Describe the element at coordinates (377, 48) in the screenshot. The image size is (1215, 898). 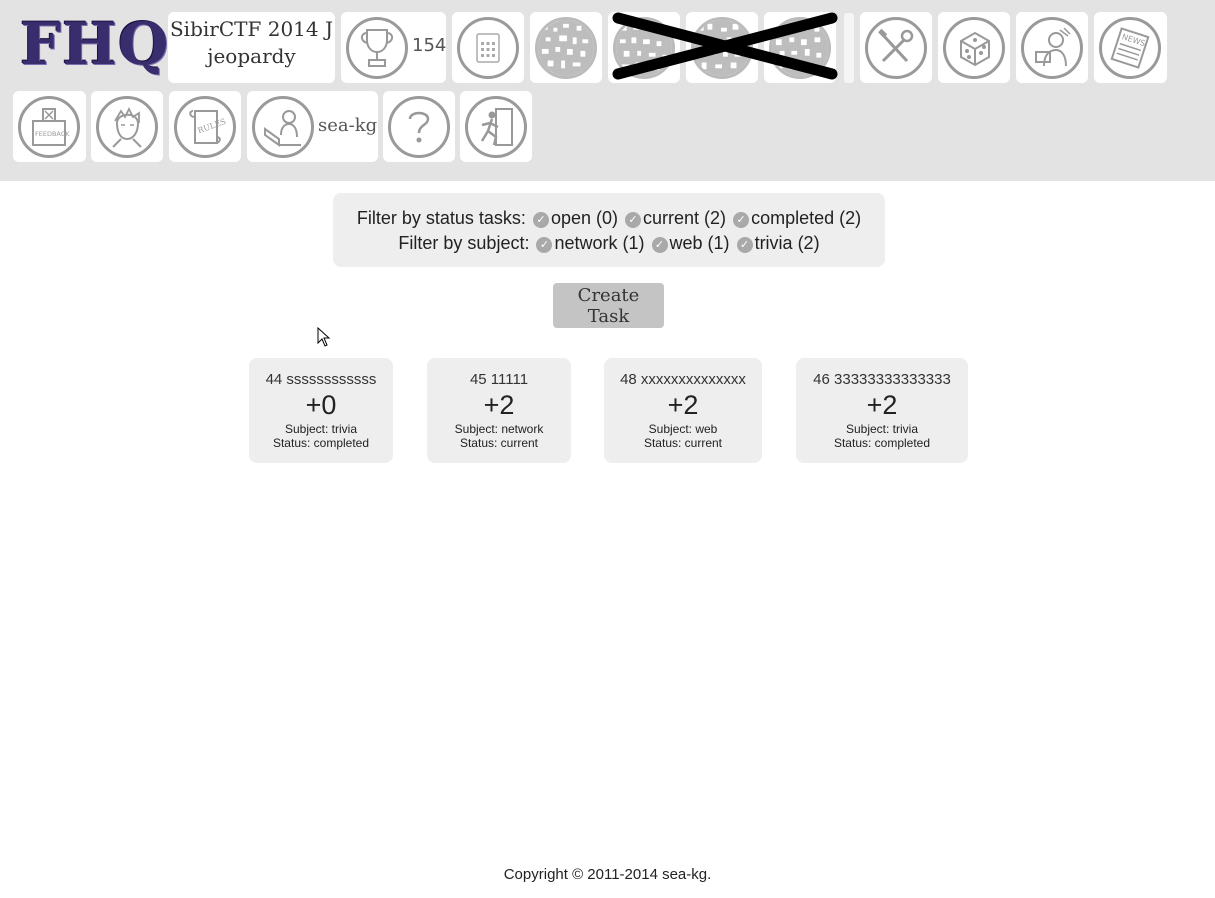
I see `trophy-icon` at that location.